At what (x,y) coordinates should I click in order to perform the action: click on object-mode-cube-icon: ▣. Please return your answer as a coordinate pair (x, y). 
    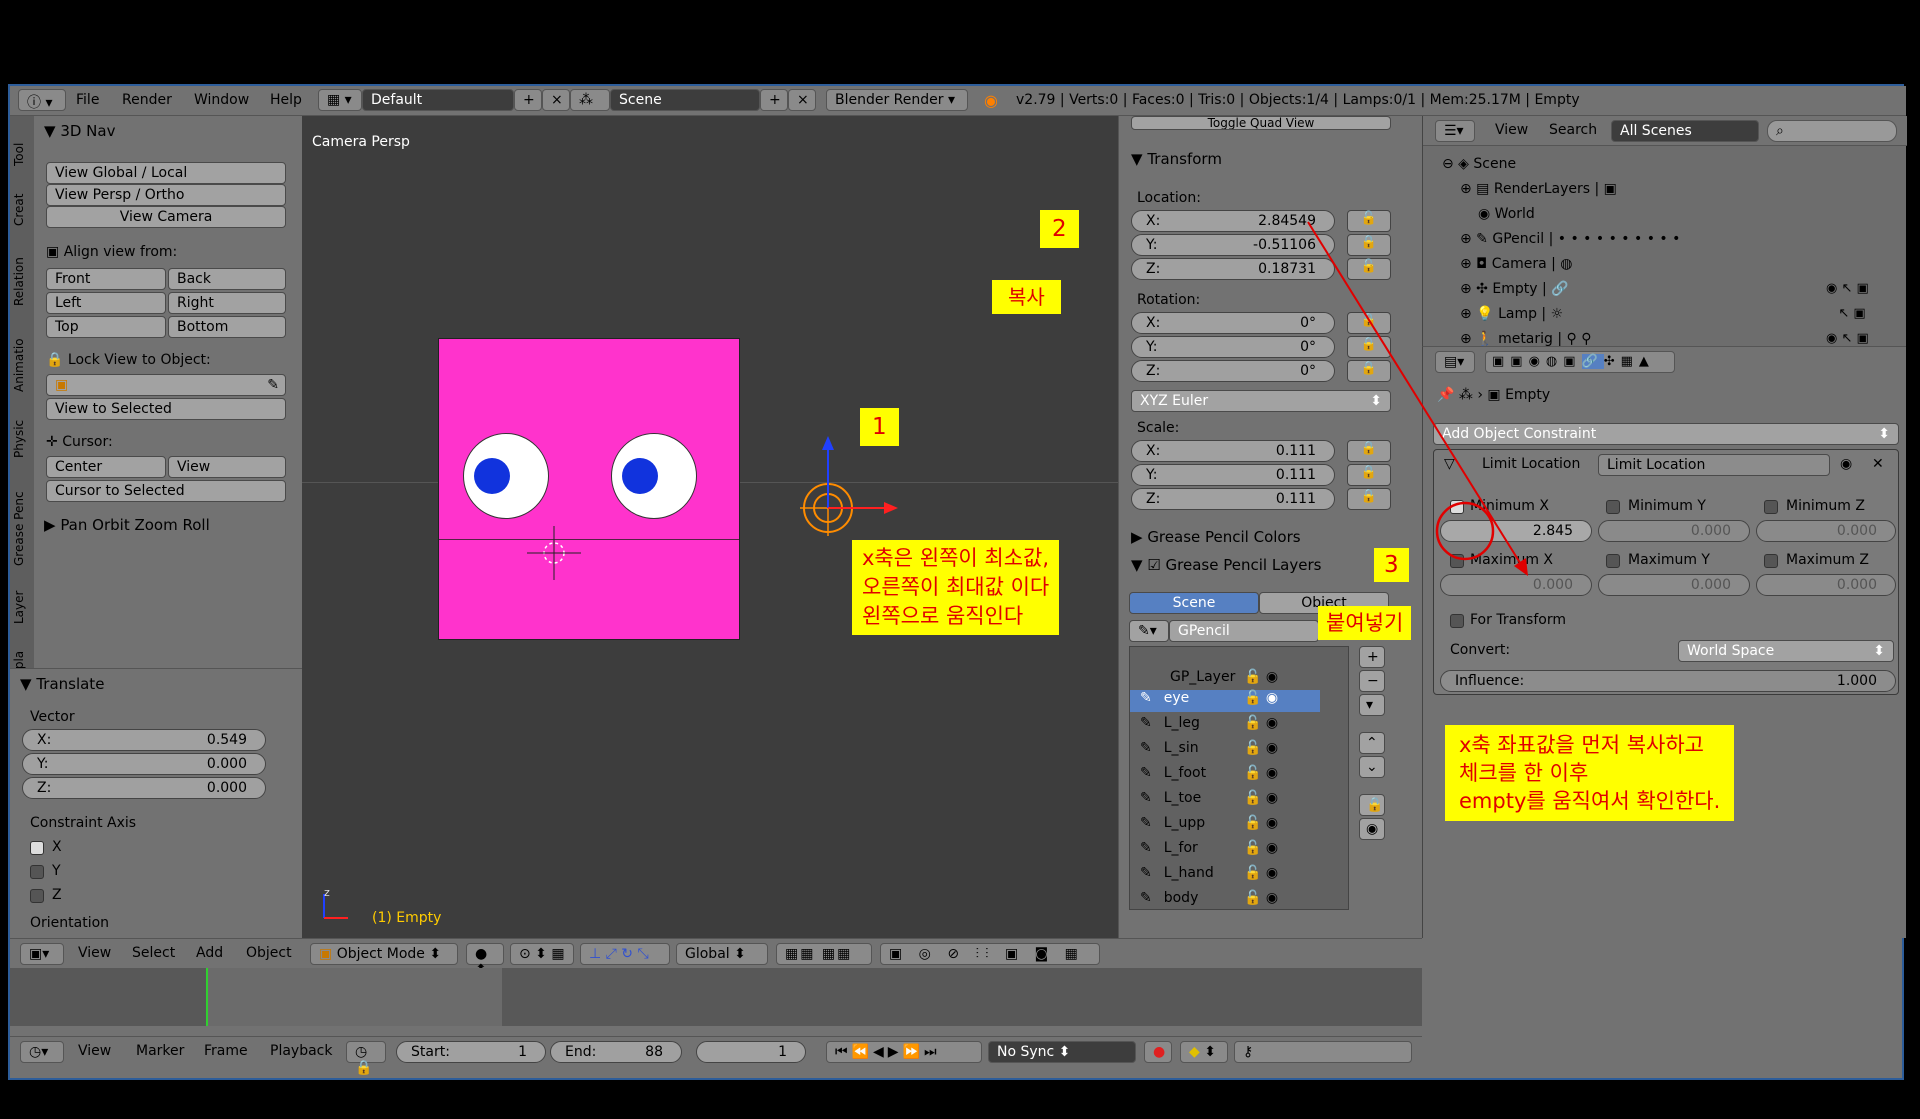
    Looking at the image, I should click on (326, 954).